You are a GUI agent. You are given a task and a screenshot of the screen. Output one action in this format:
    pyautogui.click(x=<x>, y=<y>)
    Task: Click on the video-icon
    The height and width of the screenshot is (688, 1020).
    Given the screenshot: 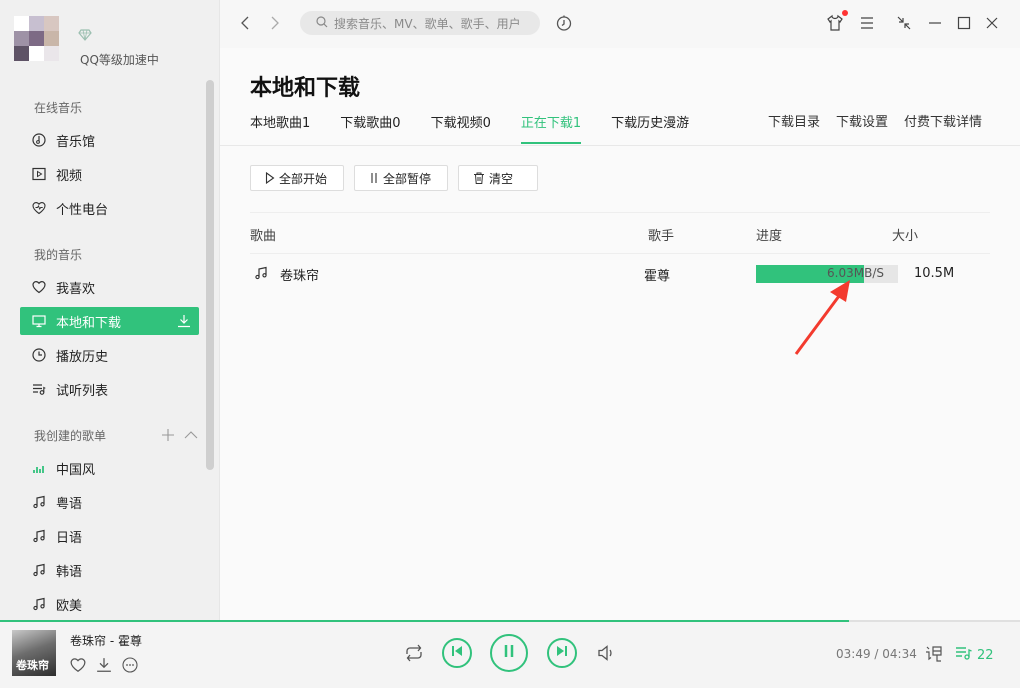 What is the action you would take?
    pyautogui.click(x=39, y=174)
    